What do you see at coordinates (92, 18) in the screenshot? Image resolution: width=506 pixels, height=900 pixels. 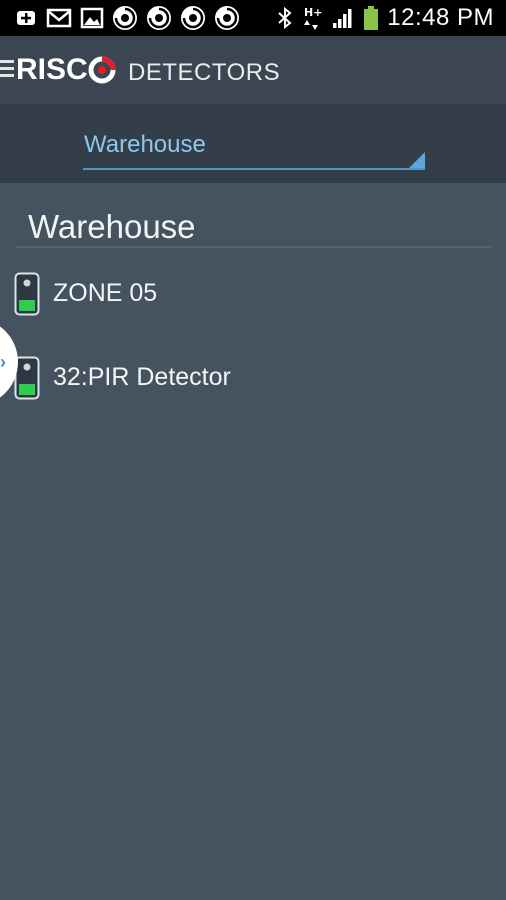 I see `gallery-icon` at bounding box center [92, 18].